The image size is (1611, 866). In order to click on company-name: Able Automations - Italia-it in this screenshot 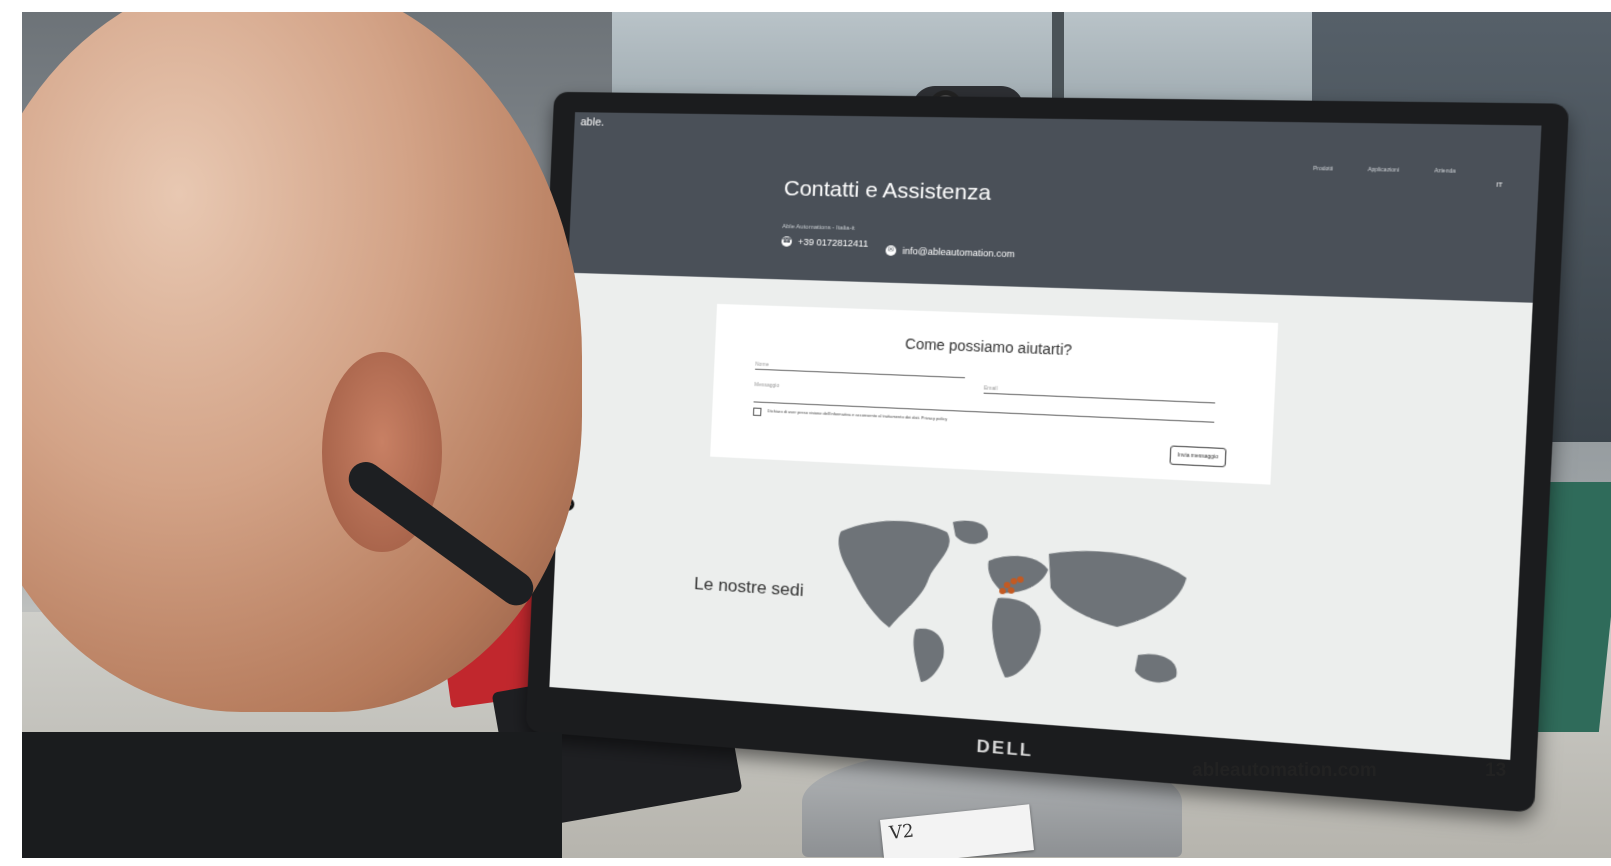, I will do `click(818, 227)`.